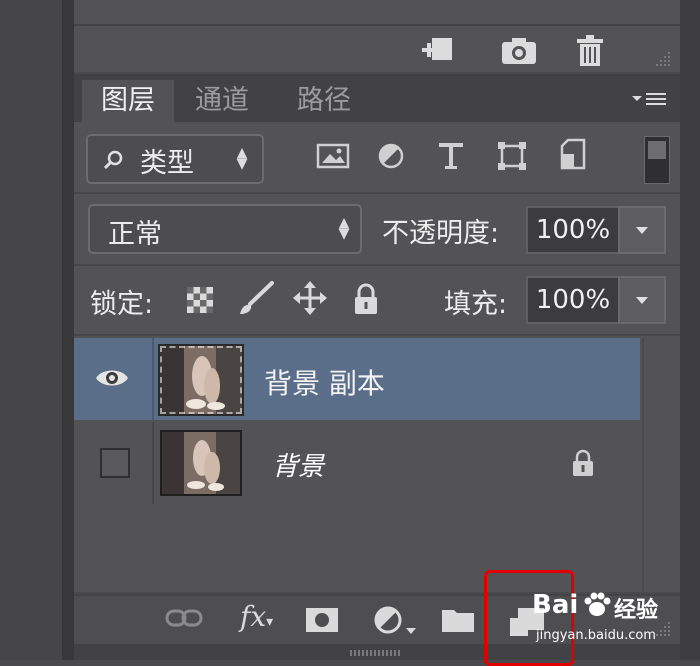  I want to click on filter-toggle-switch, so click(657, 160).